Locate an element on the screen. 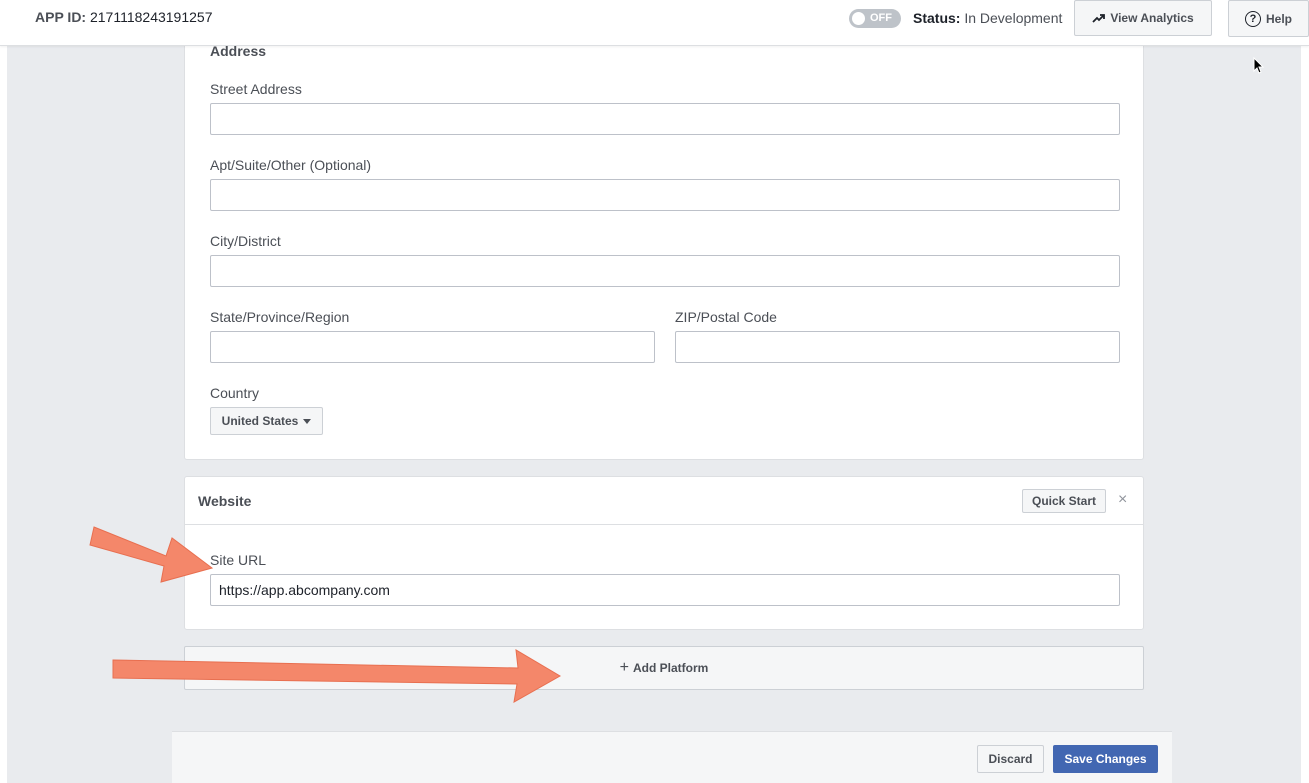 The height and width of the screenshot is (783, 1309). website-card-title: Website is located at coordinates (225, 501).